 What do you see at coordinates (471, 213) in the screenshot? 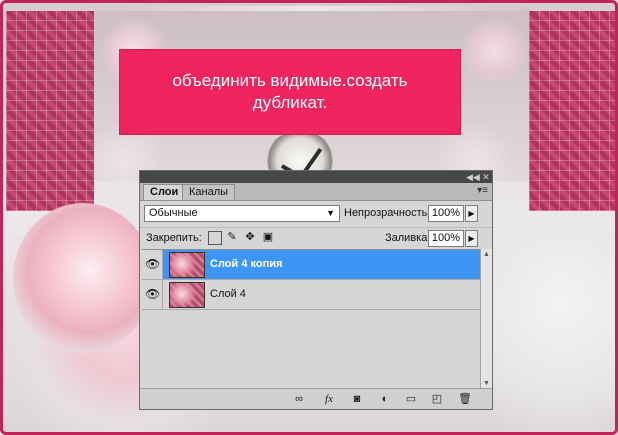
I see `opacity-slider-button: ▶` at bounding box center [471, 213].